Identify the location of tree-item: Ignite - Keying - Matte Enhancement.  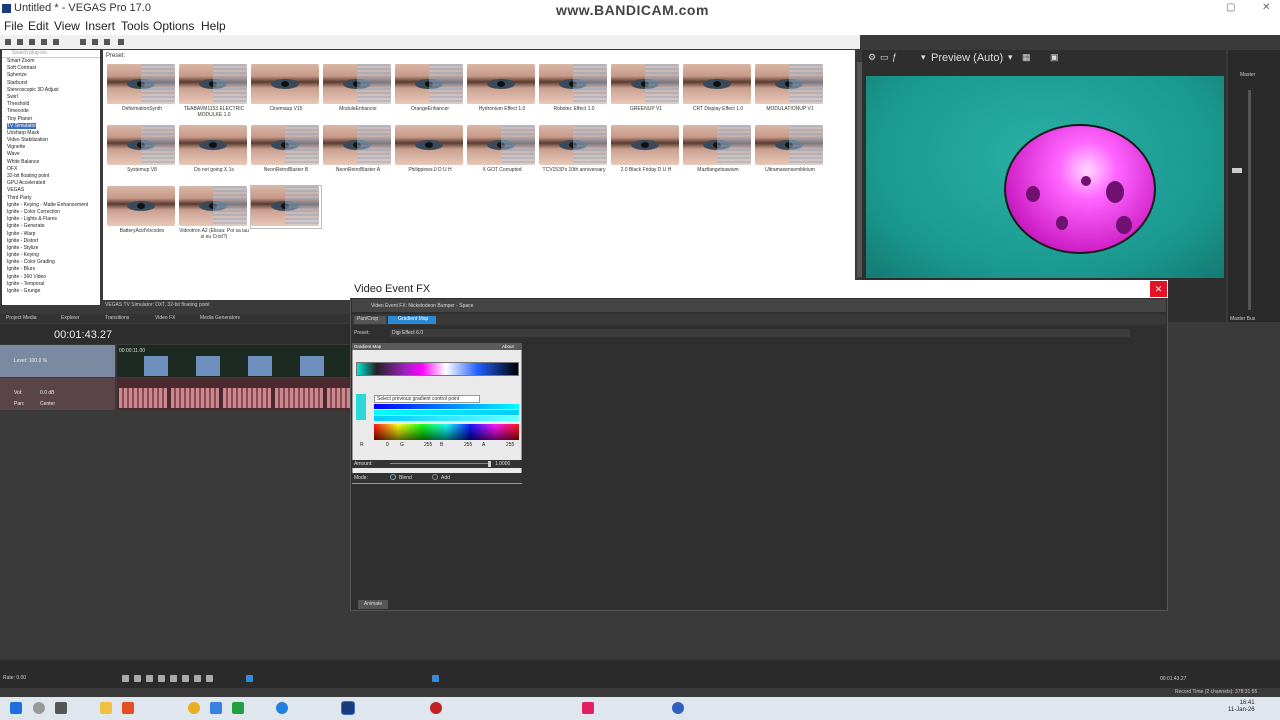
(51, 205).